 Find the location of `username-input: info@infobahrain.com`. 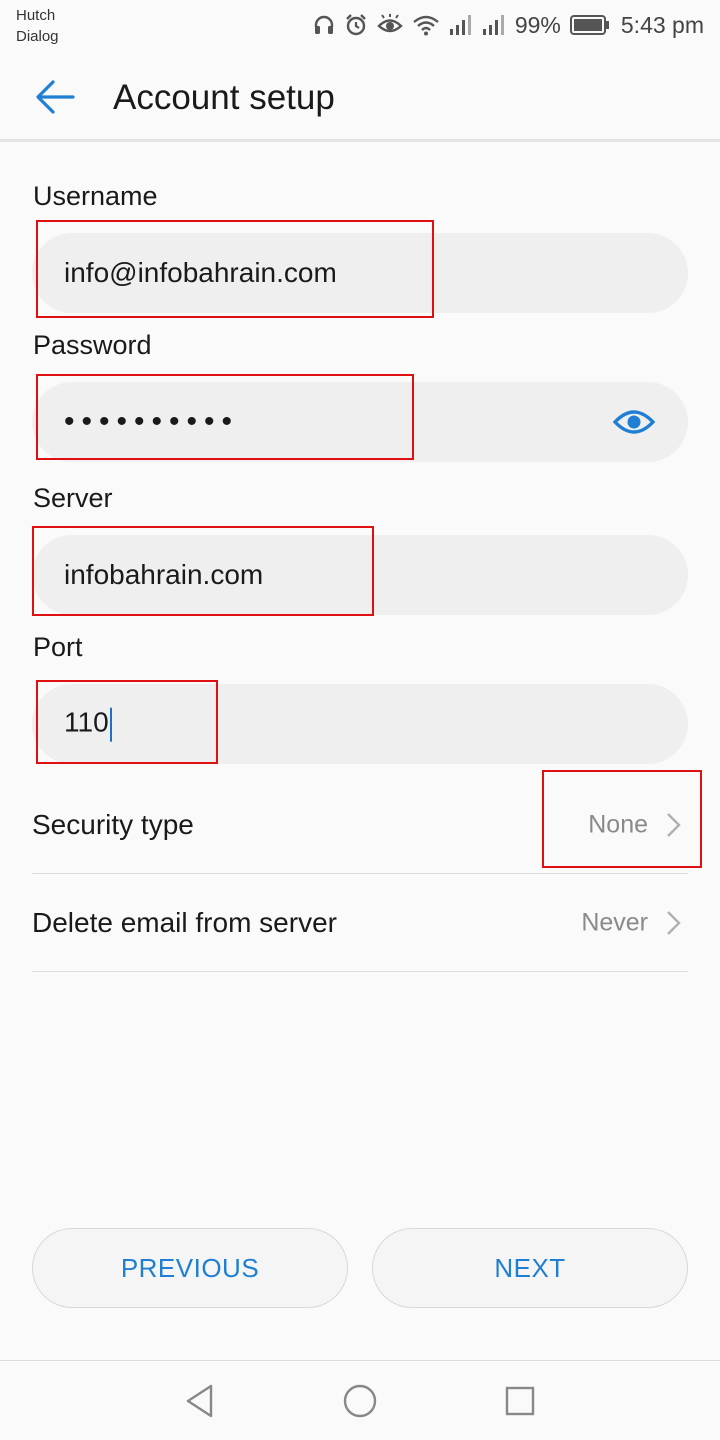

username-input: info@infobahrain.com is located at coordinates (360, 273).